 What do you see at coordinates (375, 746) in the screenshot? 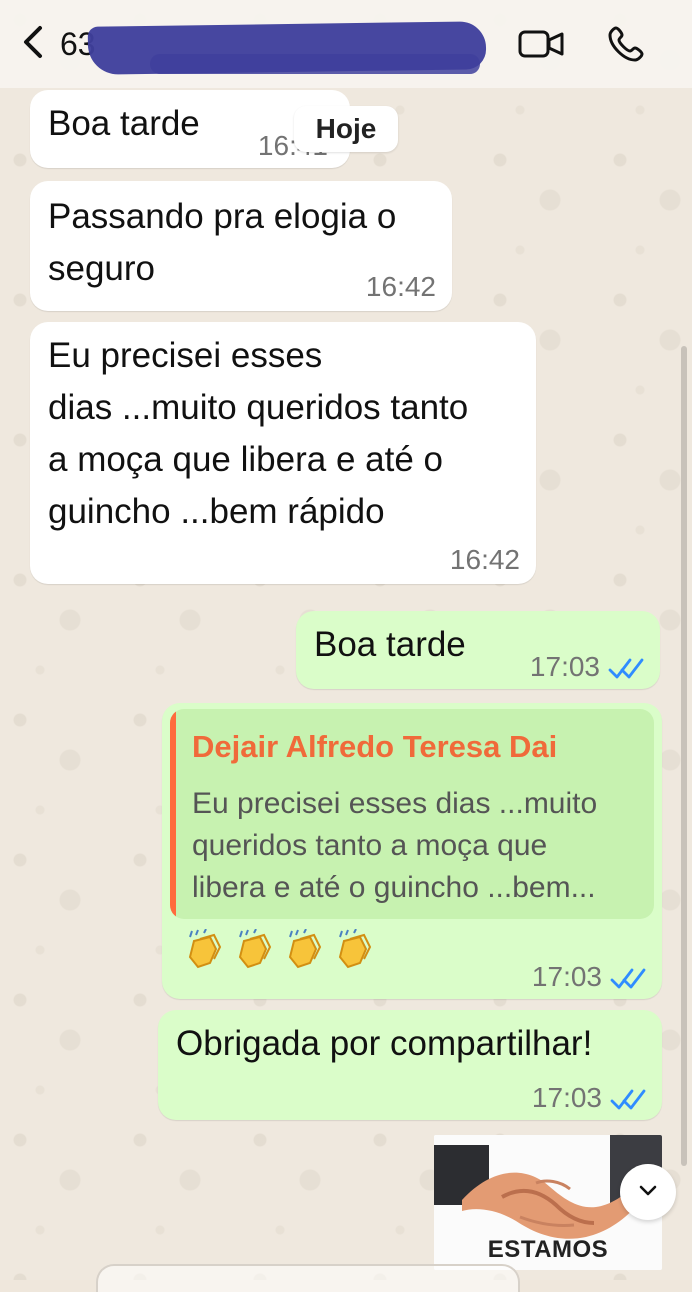
I see `quote-author: Dejair Alfredo Teresa Dai` at bounding box center [375, 746].